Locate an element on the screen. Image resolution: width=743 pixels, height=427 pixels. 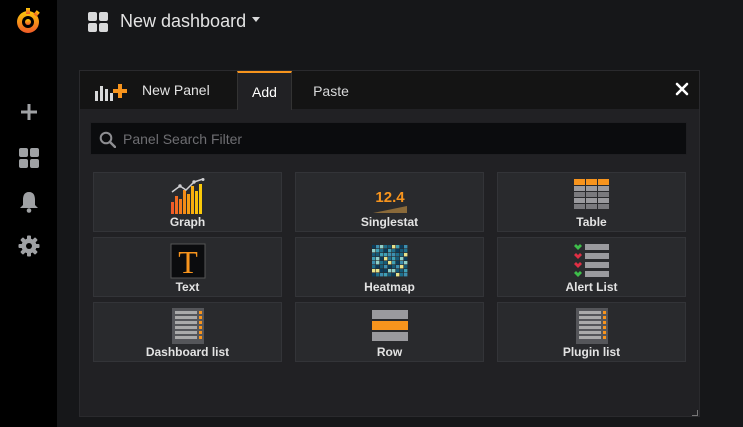
dashboard-title: New dashboard is located at coordinates (183, 21).